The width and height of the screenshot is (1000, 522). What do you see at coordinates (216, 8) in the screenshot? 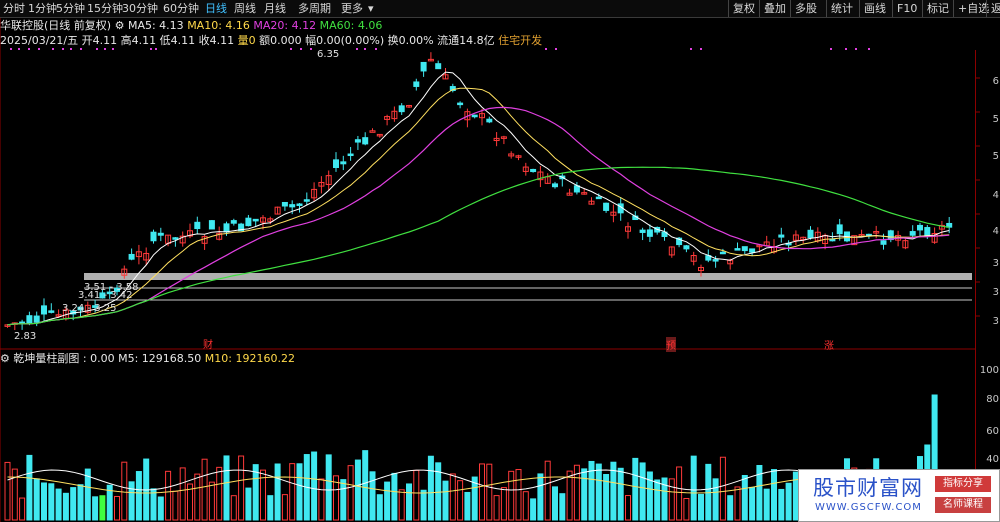
I see `tab-6: 日线` at bounding box center [216, 8].